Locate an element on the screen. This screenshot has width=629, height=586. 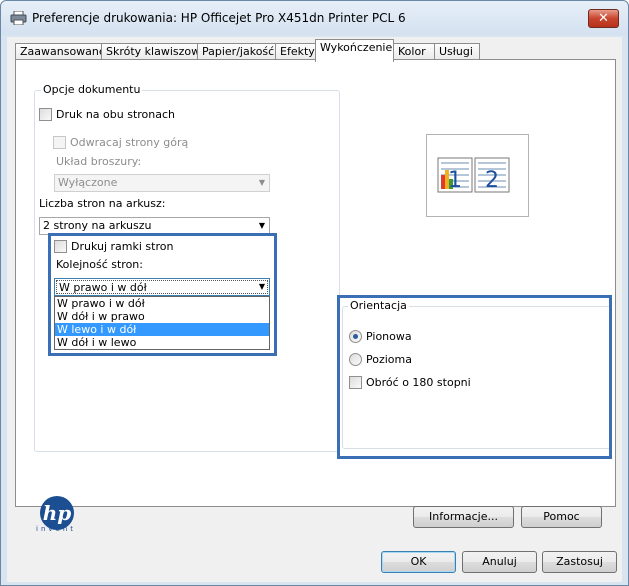
duplex-checkbox is located at coordinates (45, 114).